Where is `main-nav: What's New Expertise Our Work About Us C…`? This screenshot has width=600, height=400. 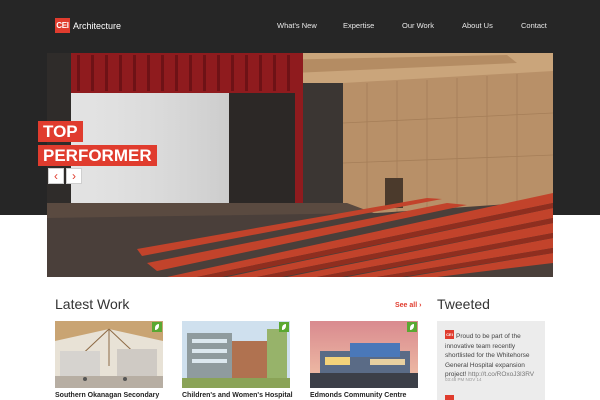
main-nav: What's New Expertise Our Work About Us C… is located at coordinates (300, 27).